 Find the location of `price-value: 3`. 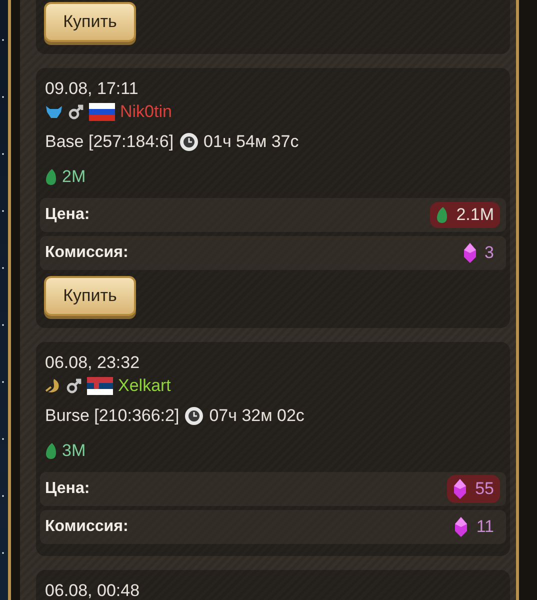

price-value: 3 is located at coordinates (478, 253).